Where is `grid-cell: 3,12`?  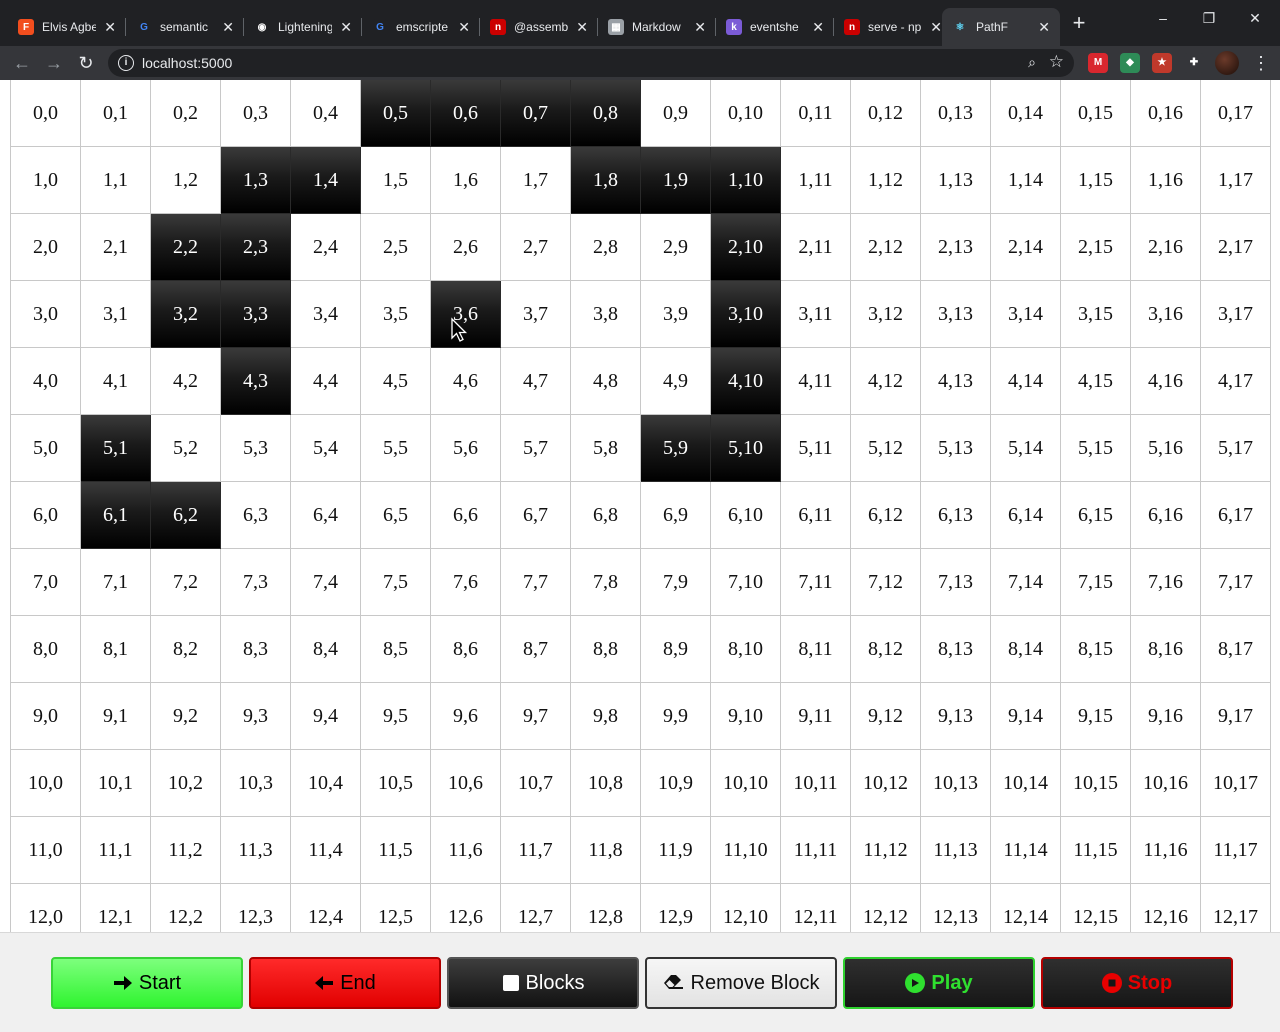
grid-cell: 3,12 is located at coordinates (886, 314).